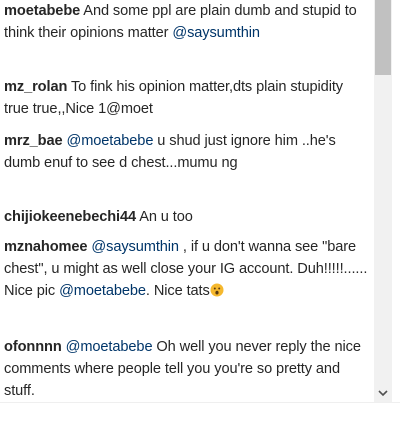  What do you see at coordinates (70, 217) in the screenshot?
I see `comment-username-link: chijiokeenebechi44` at bounding box center [70, 217].